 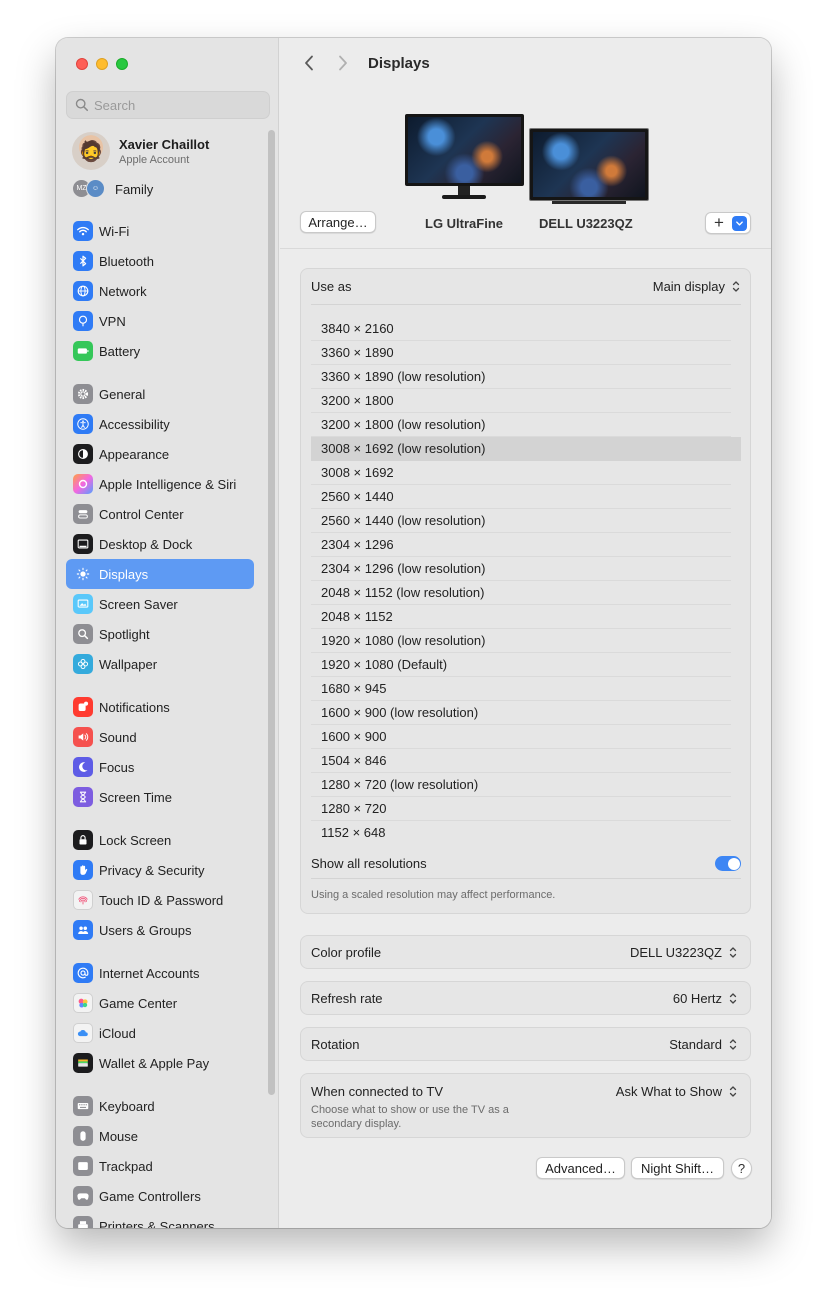 What do you see at coordinates (688, 286) in the screenshot?
I see `use-as-value: Main display` at bounding box center [688, 286].